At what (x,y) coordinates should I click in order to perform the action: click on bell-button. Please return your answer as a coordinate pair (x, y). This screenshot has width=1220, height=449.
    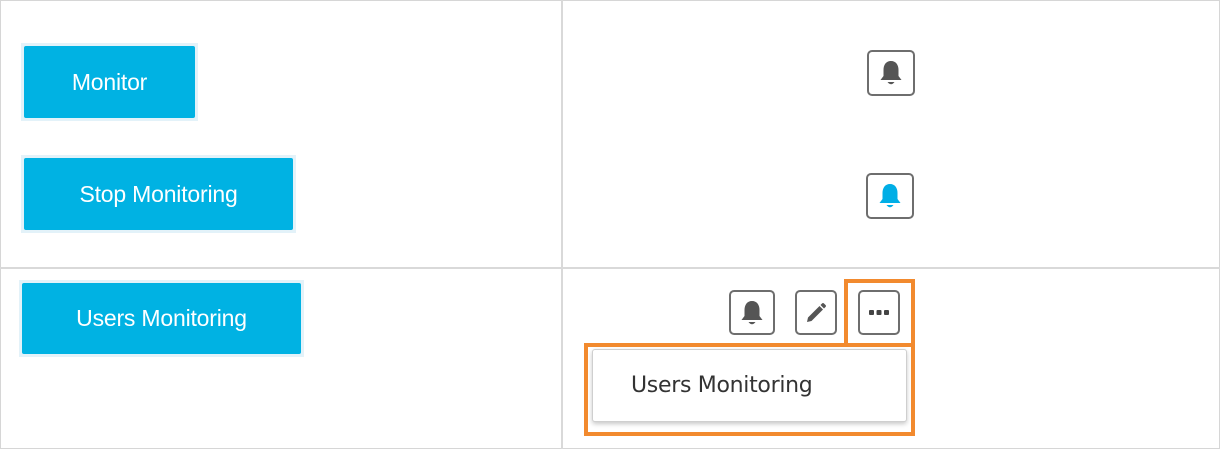
    Looking at the image, I should click on (752, 312).